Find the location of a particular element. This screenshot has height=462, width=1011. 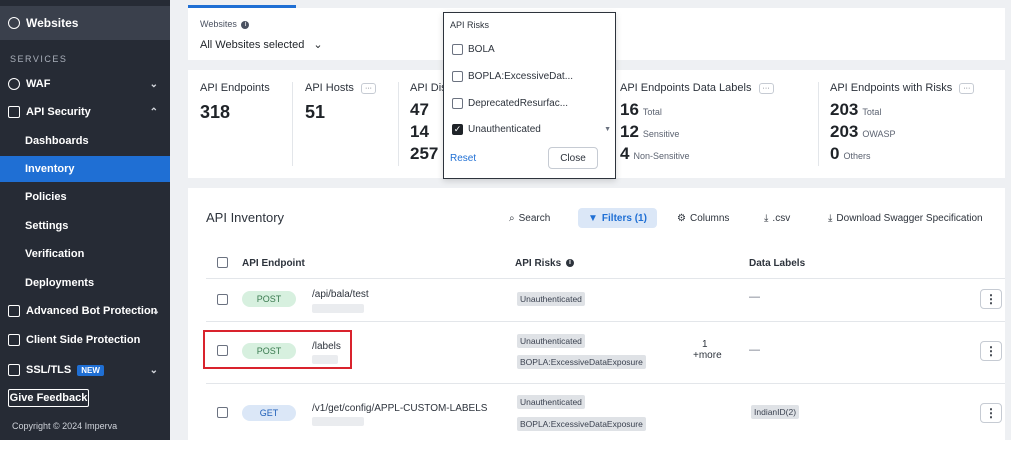

search-button: ⌕ Search is located at coordinates (529, 218).